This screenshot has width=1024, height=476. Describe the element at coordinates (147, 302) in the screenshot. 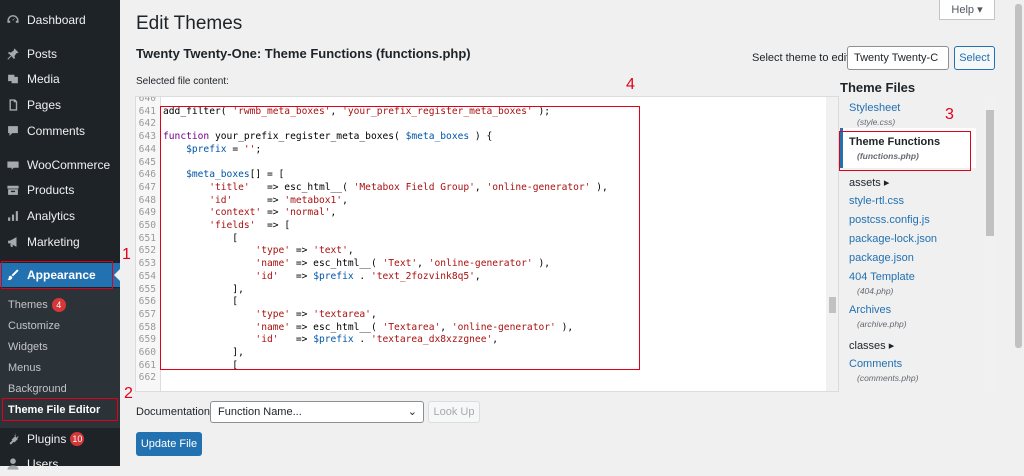

I see `line-number: 656` at that location.